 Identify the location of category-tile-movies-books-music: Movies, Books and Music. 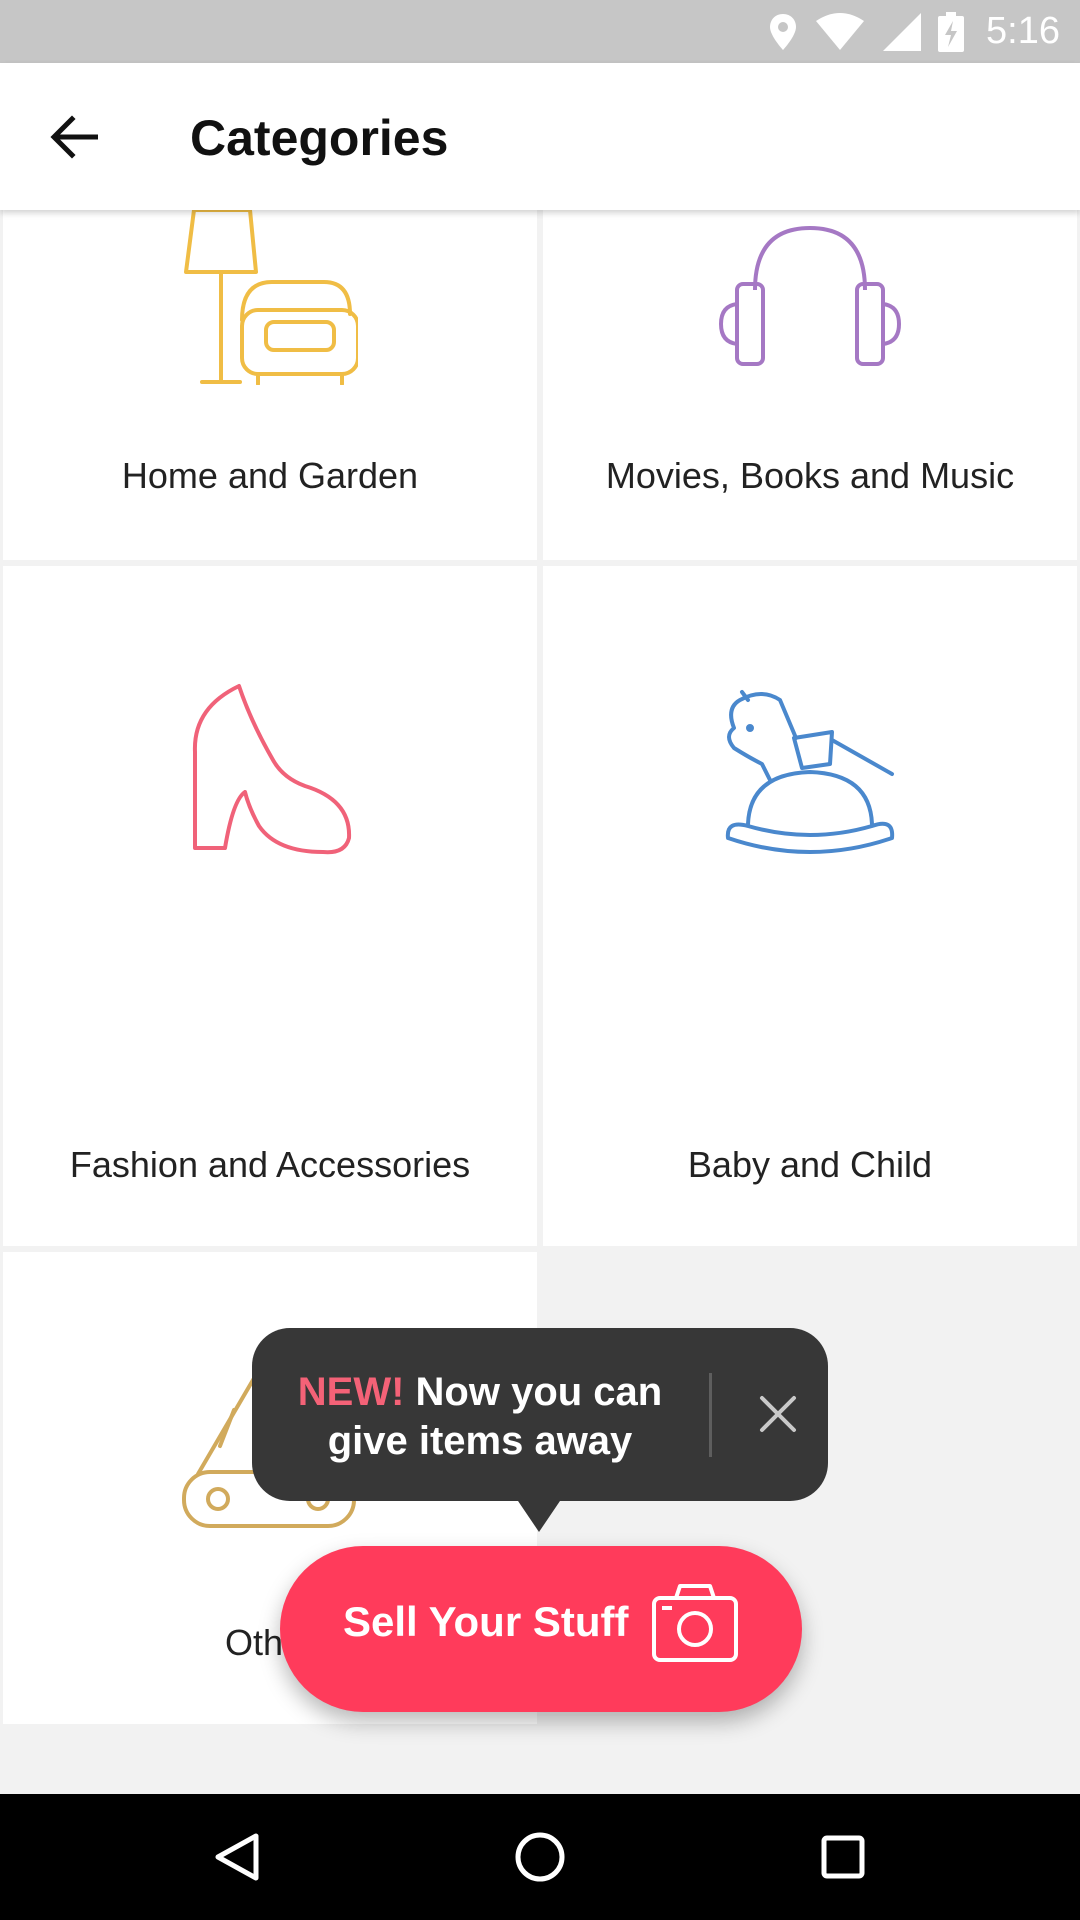
(810, 385).